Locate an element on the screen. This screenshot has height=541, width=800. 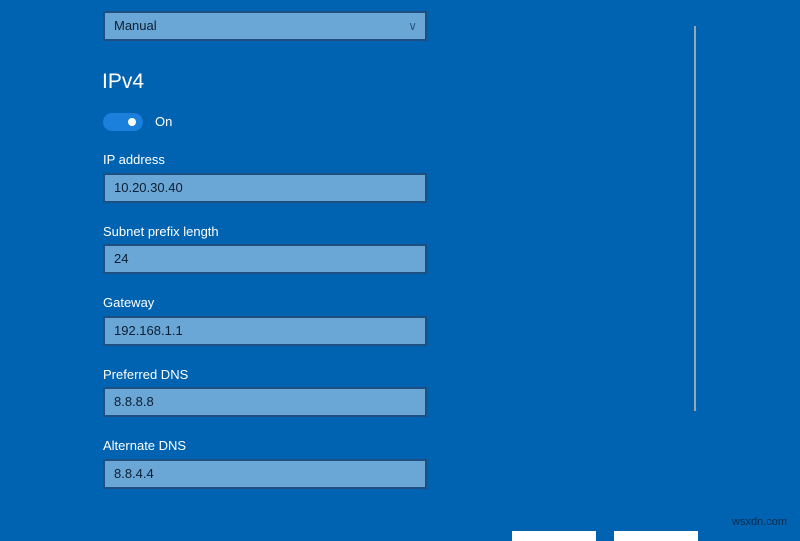
subnet-label: Subnet prefix length is located at coordinates (161, 231).